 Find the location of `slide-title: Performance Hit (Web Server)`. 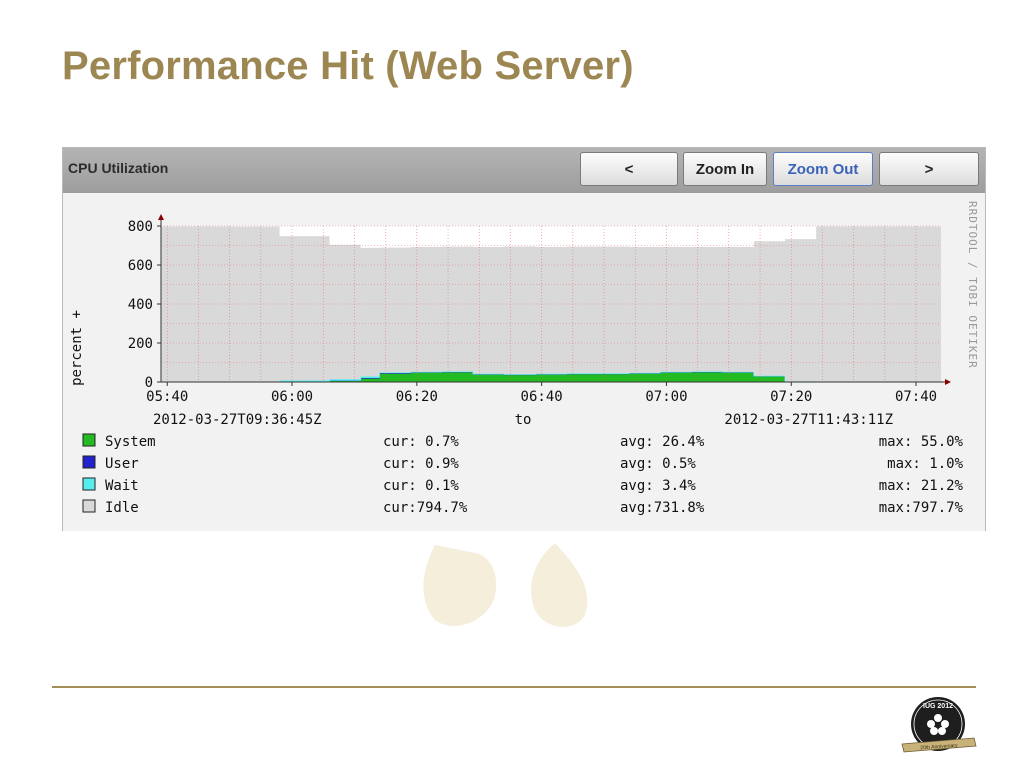

slide-title: Performance Hit (Web Server) is located at coordinates (348, 66).